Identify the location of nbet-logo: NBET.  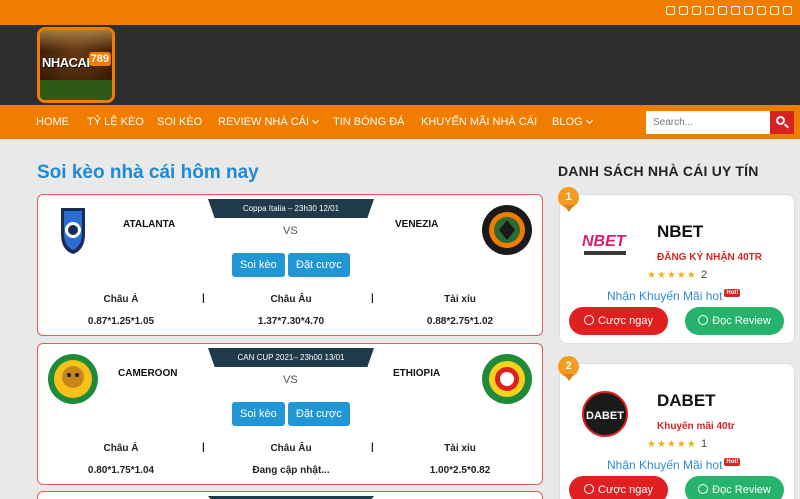
(605, 245).